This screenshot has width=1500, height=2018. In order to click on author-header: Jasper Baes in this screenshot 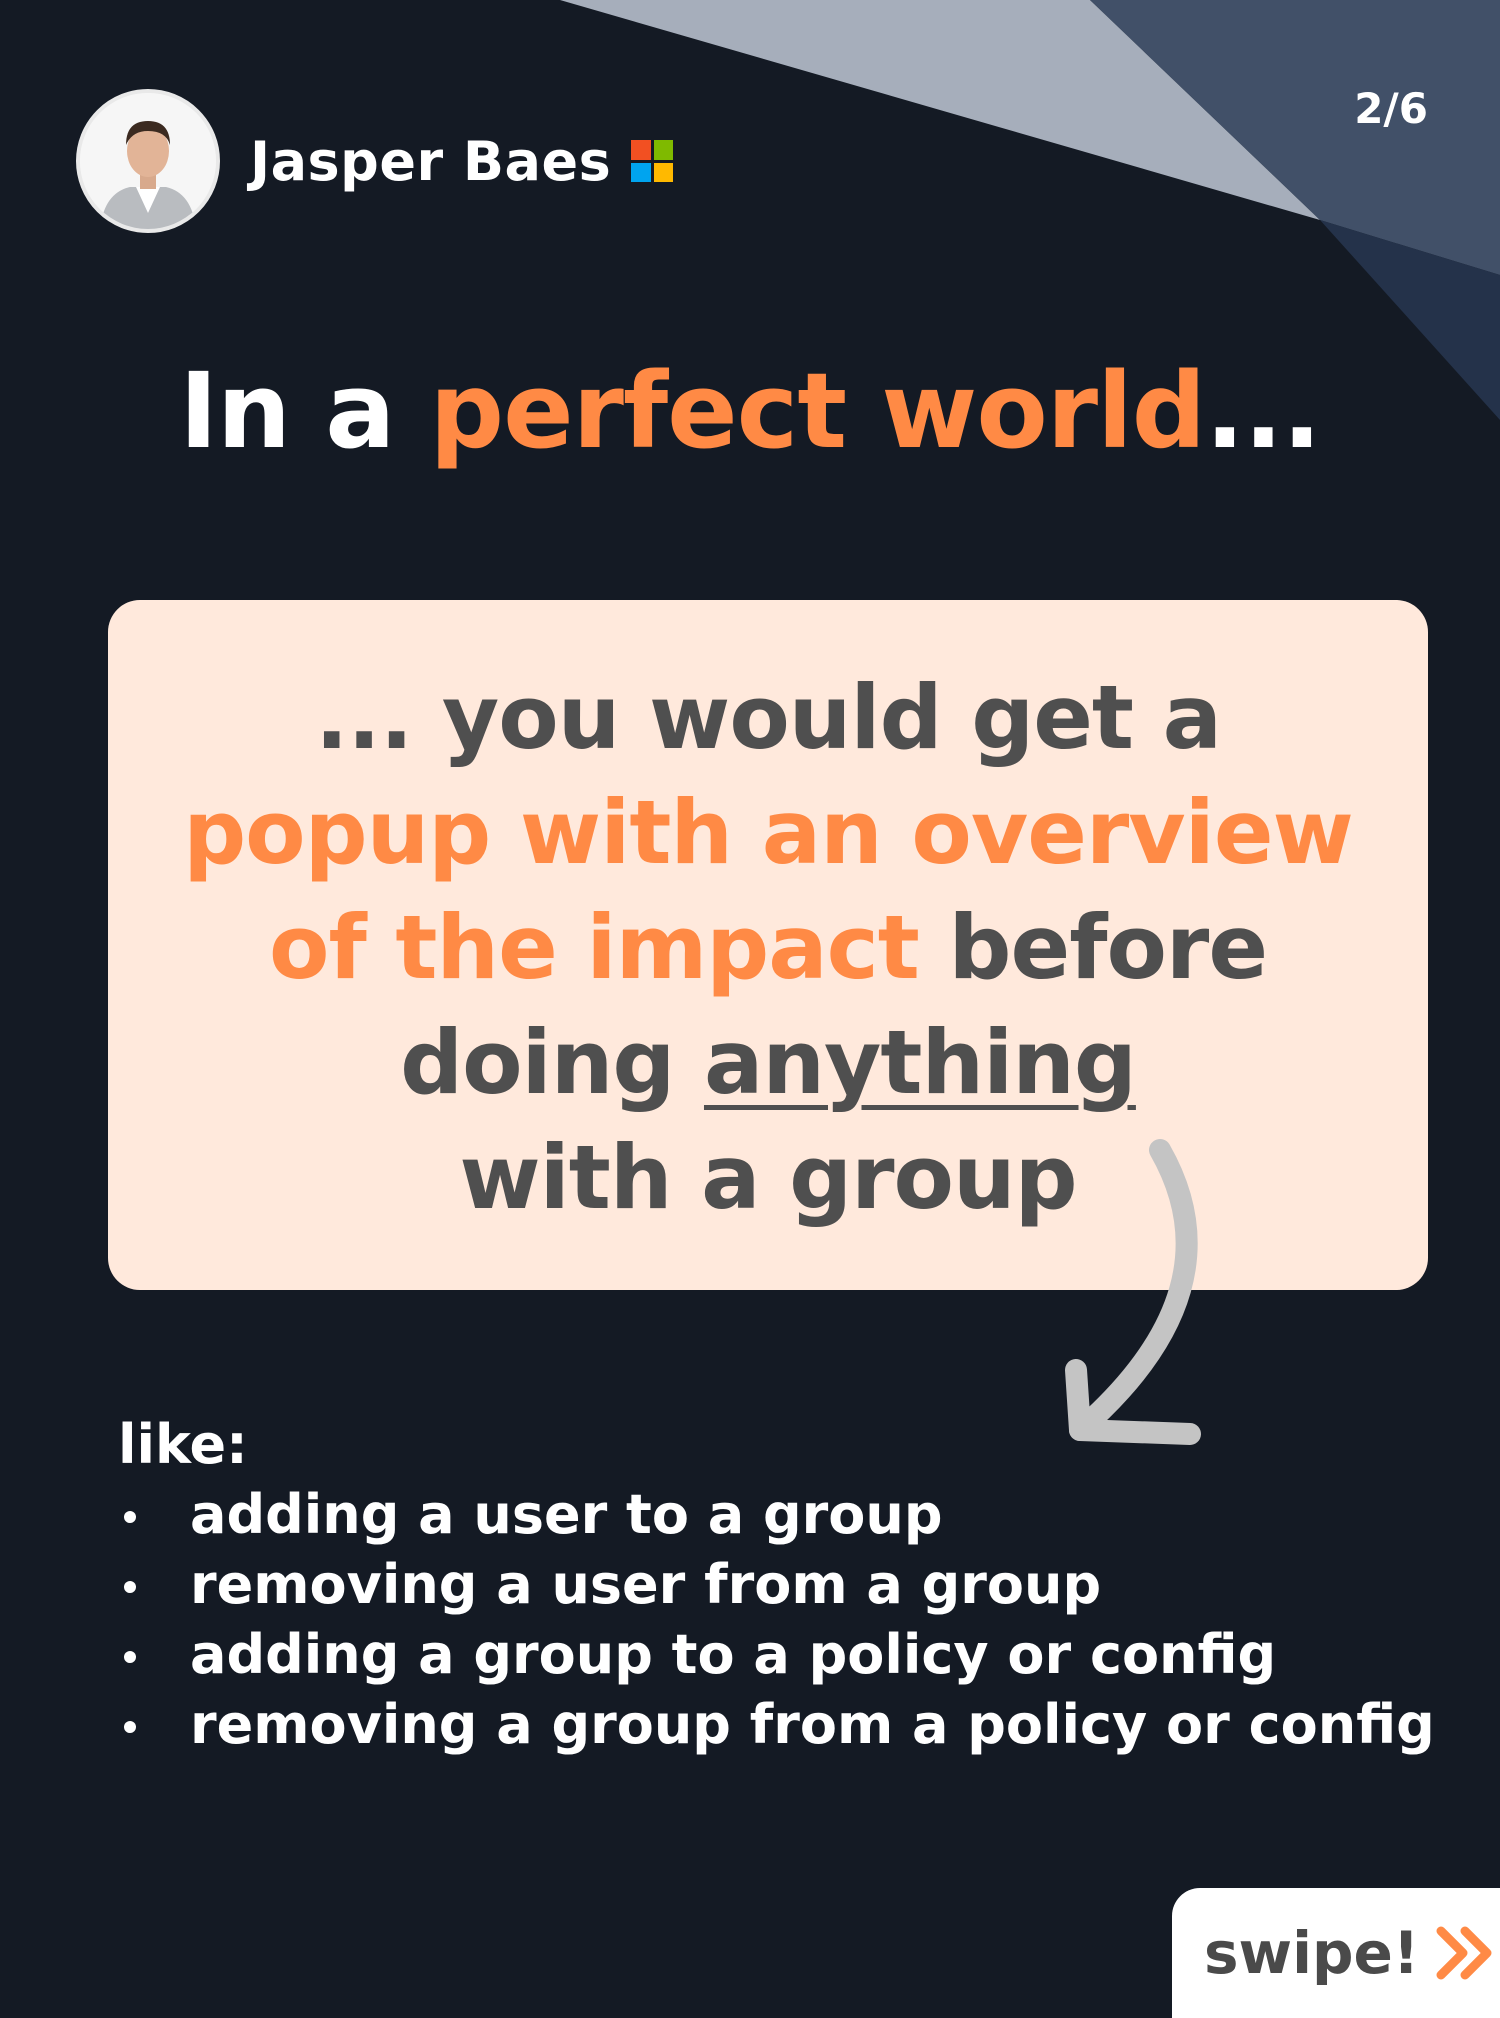, I will do `click(375, 161)`.